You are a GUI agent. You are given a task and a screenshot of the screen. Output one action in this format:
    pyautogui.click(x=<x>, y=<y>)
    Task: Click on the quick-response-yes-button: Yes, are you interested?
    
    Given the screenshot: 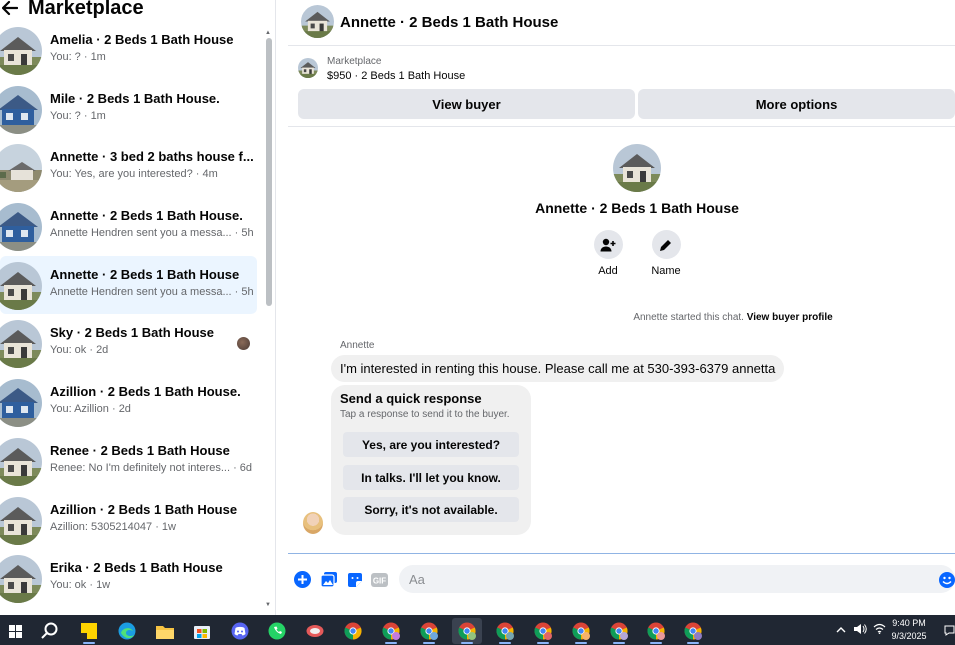 What is the action you would take?
    pyautogui.click(x=431, y=444)
    